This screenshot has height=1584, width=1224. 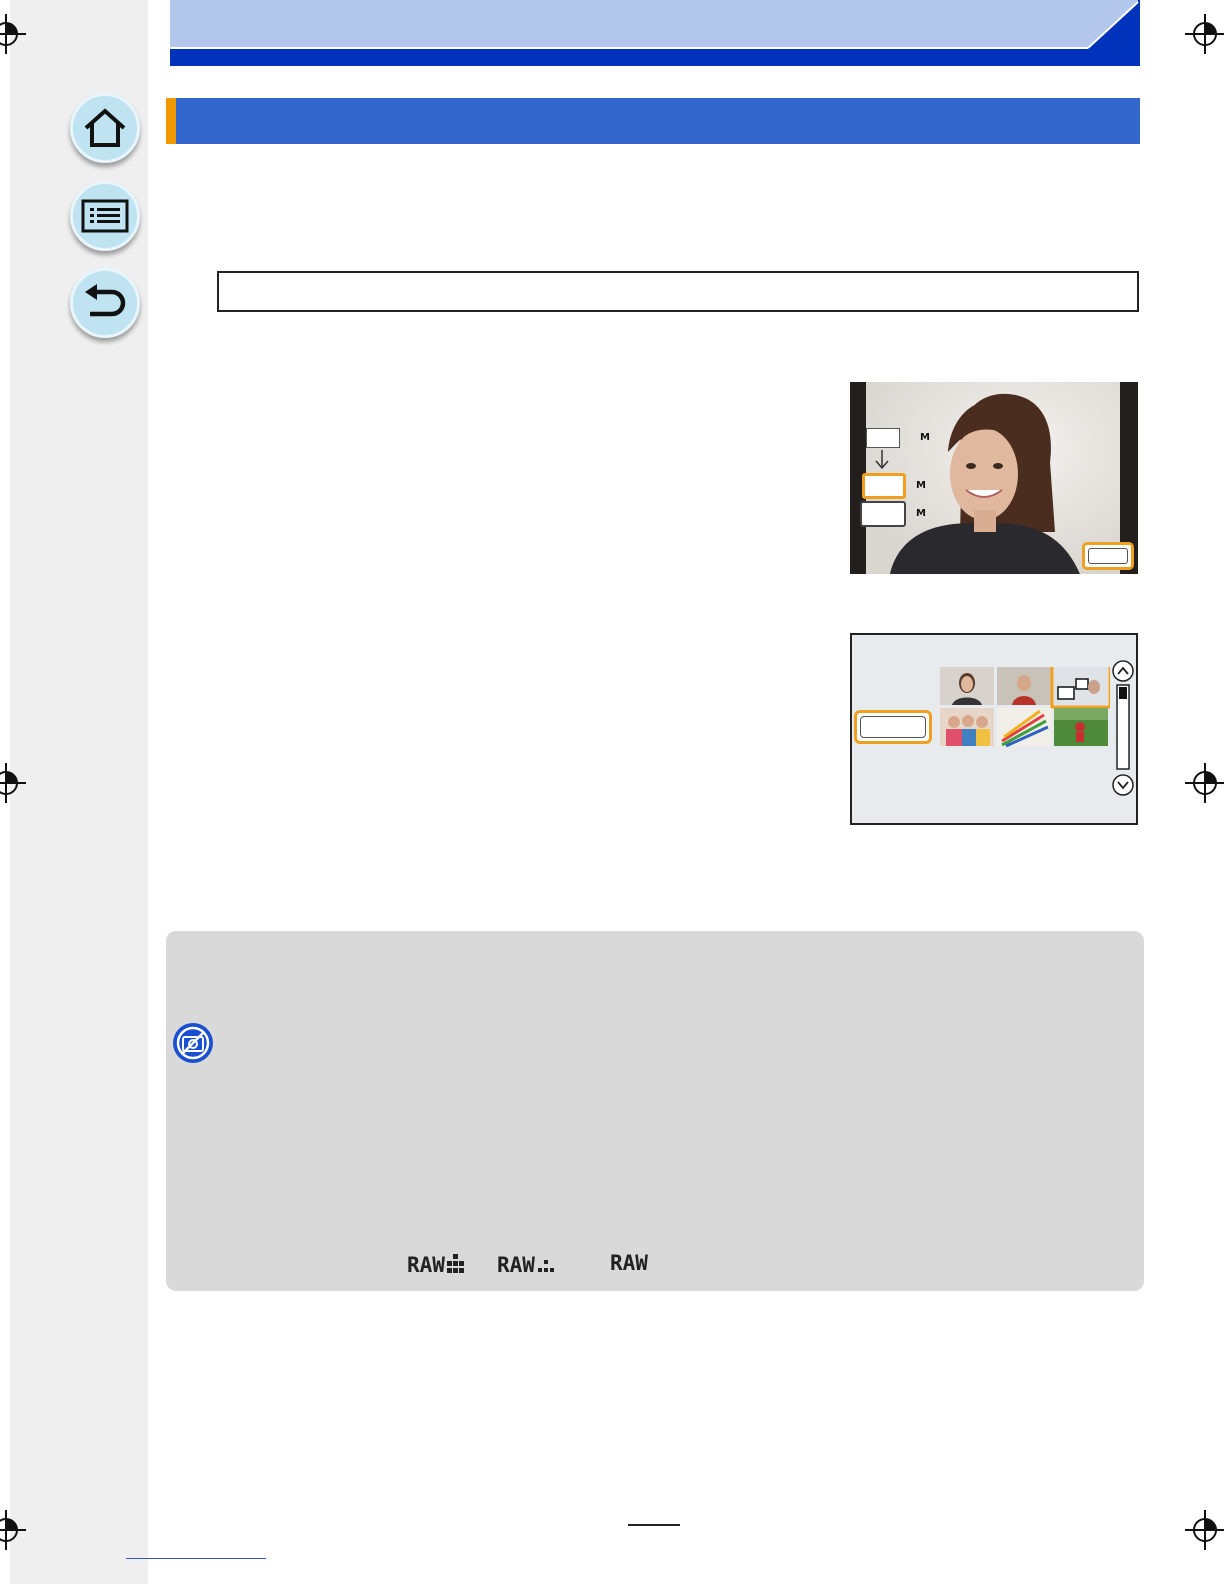 I want to click on camera-screen-portrait: M M M, so click(x=994, y=478).